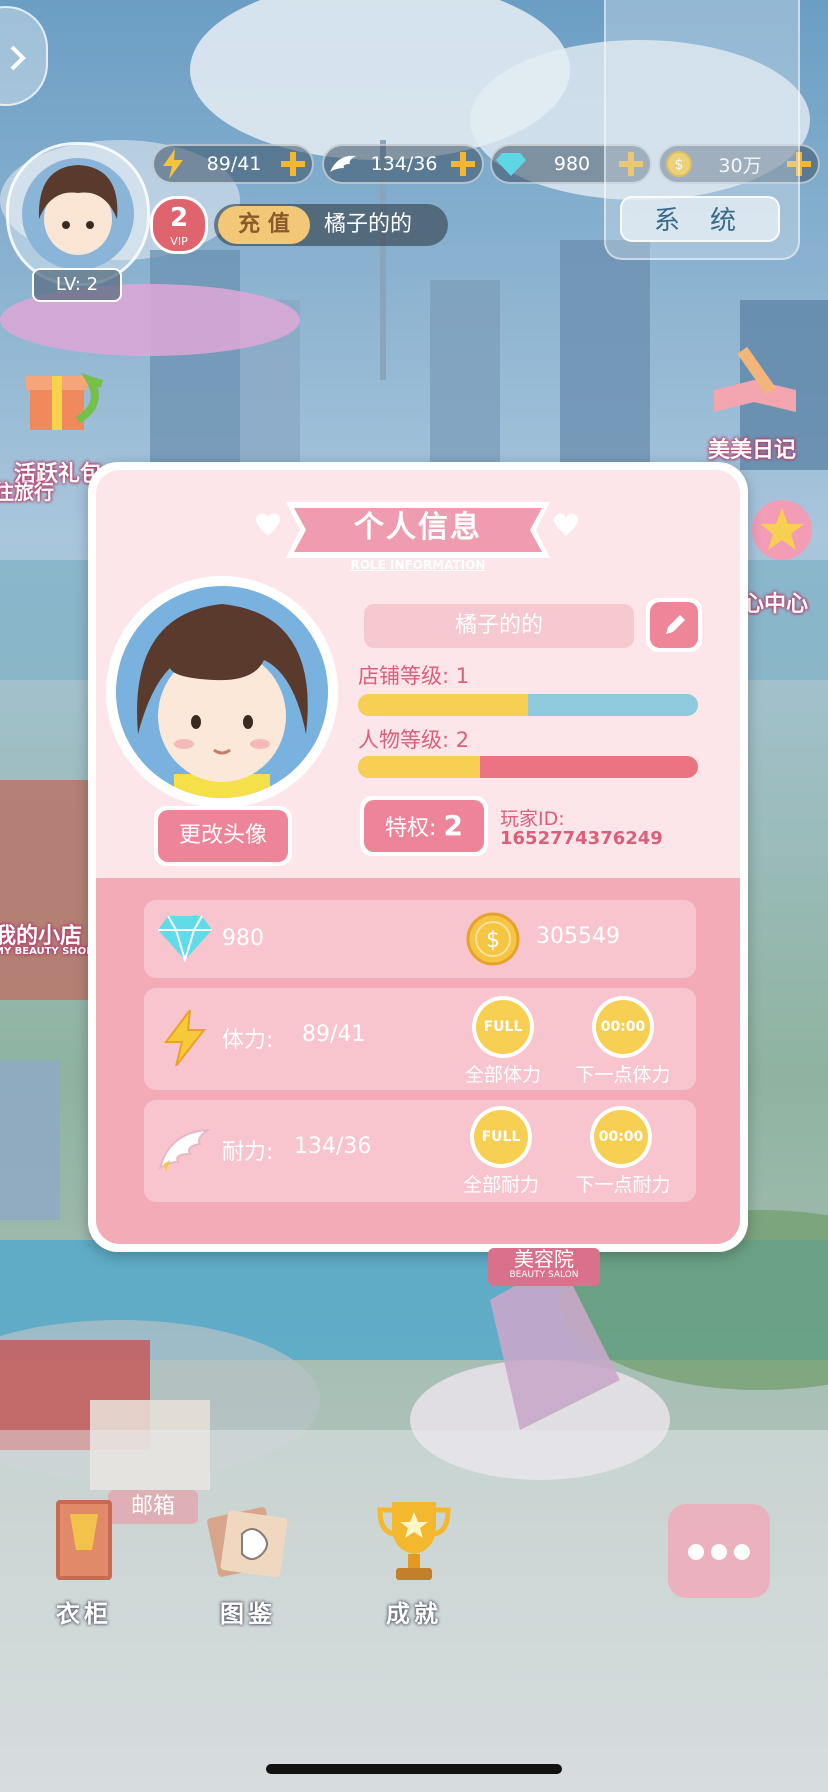 Image resolution: width=828 pixels, height=1792 pixels. Describe the element at coordinates (581, 838) in the screenshot. I see `player-id-value: 1652774376249` at that location.